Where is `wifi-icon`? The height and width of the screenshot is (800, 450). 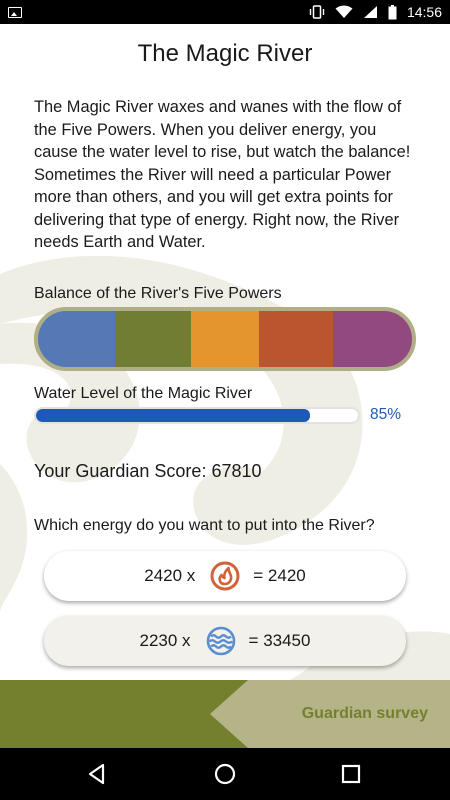
wifi-icon is located at coordinates (344, 11).